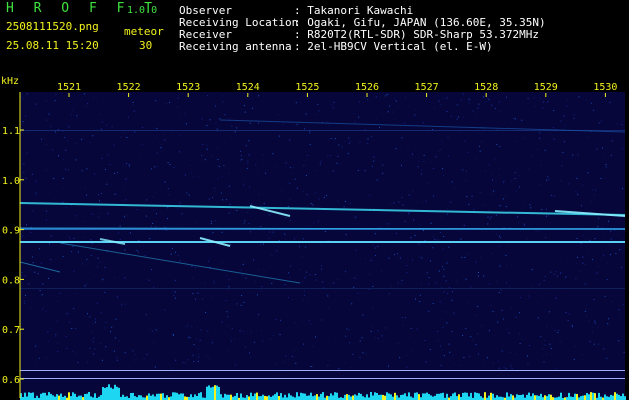 The height and width of the screenshot is (400, 629). Describe the element at coordinates (427, 87) in the screenshot. I see `time-tick-label: 1527` at that location.